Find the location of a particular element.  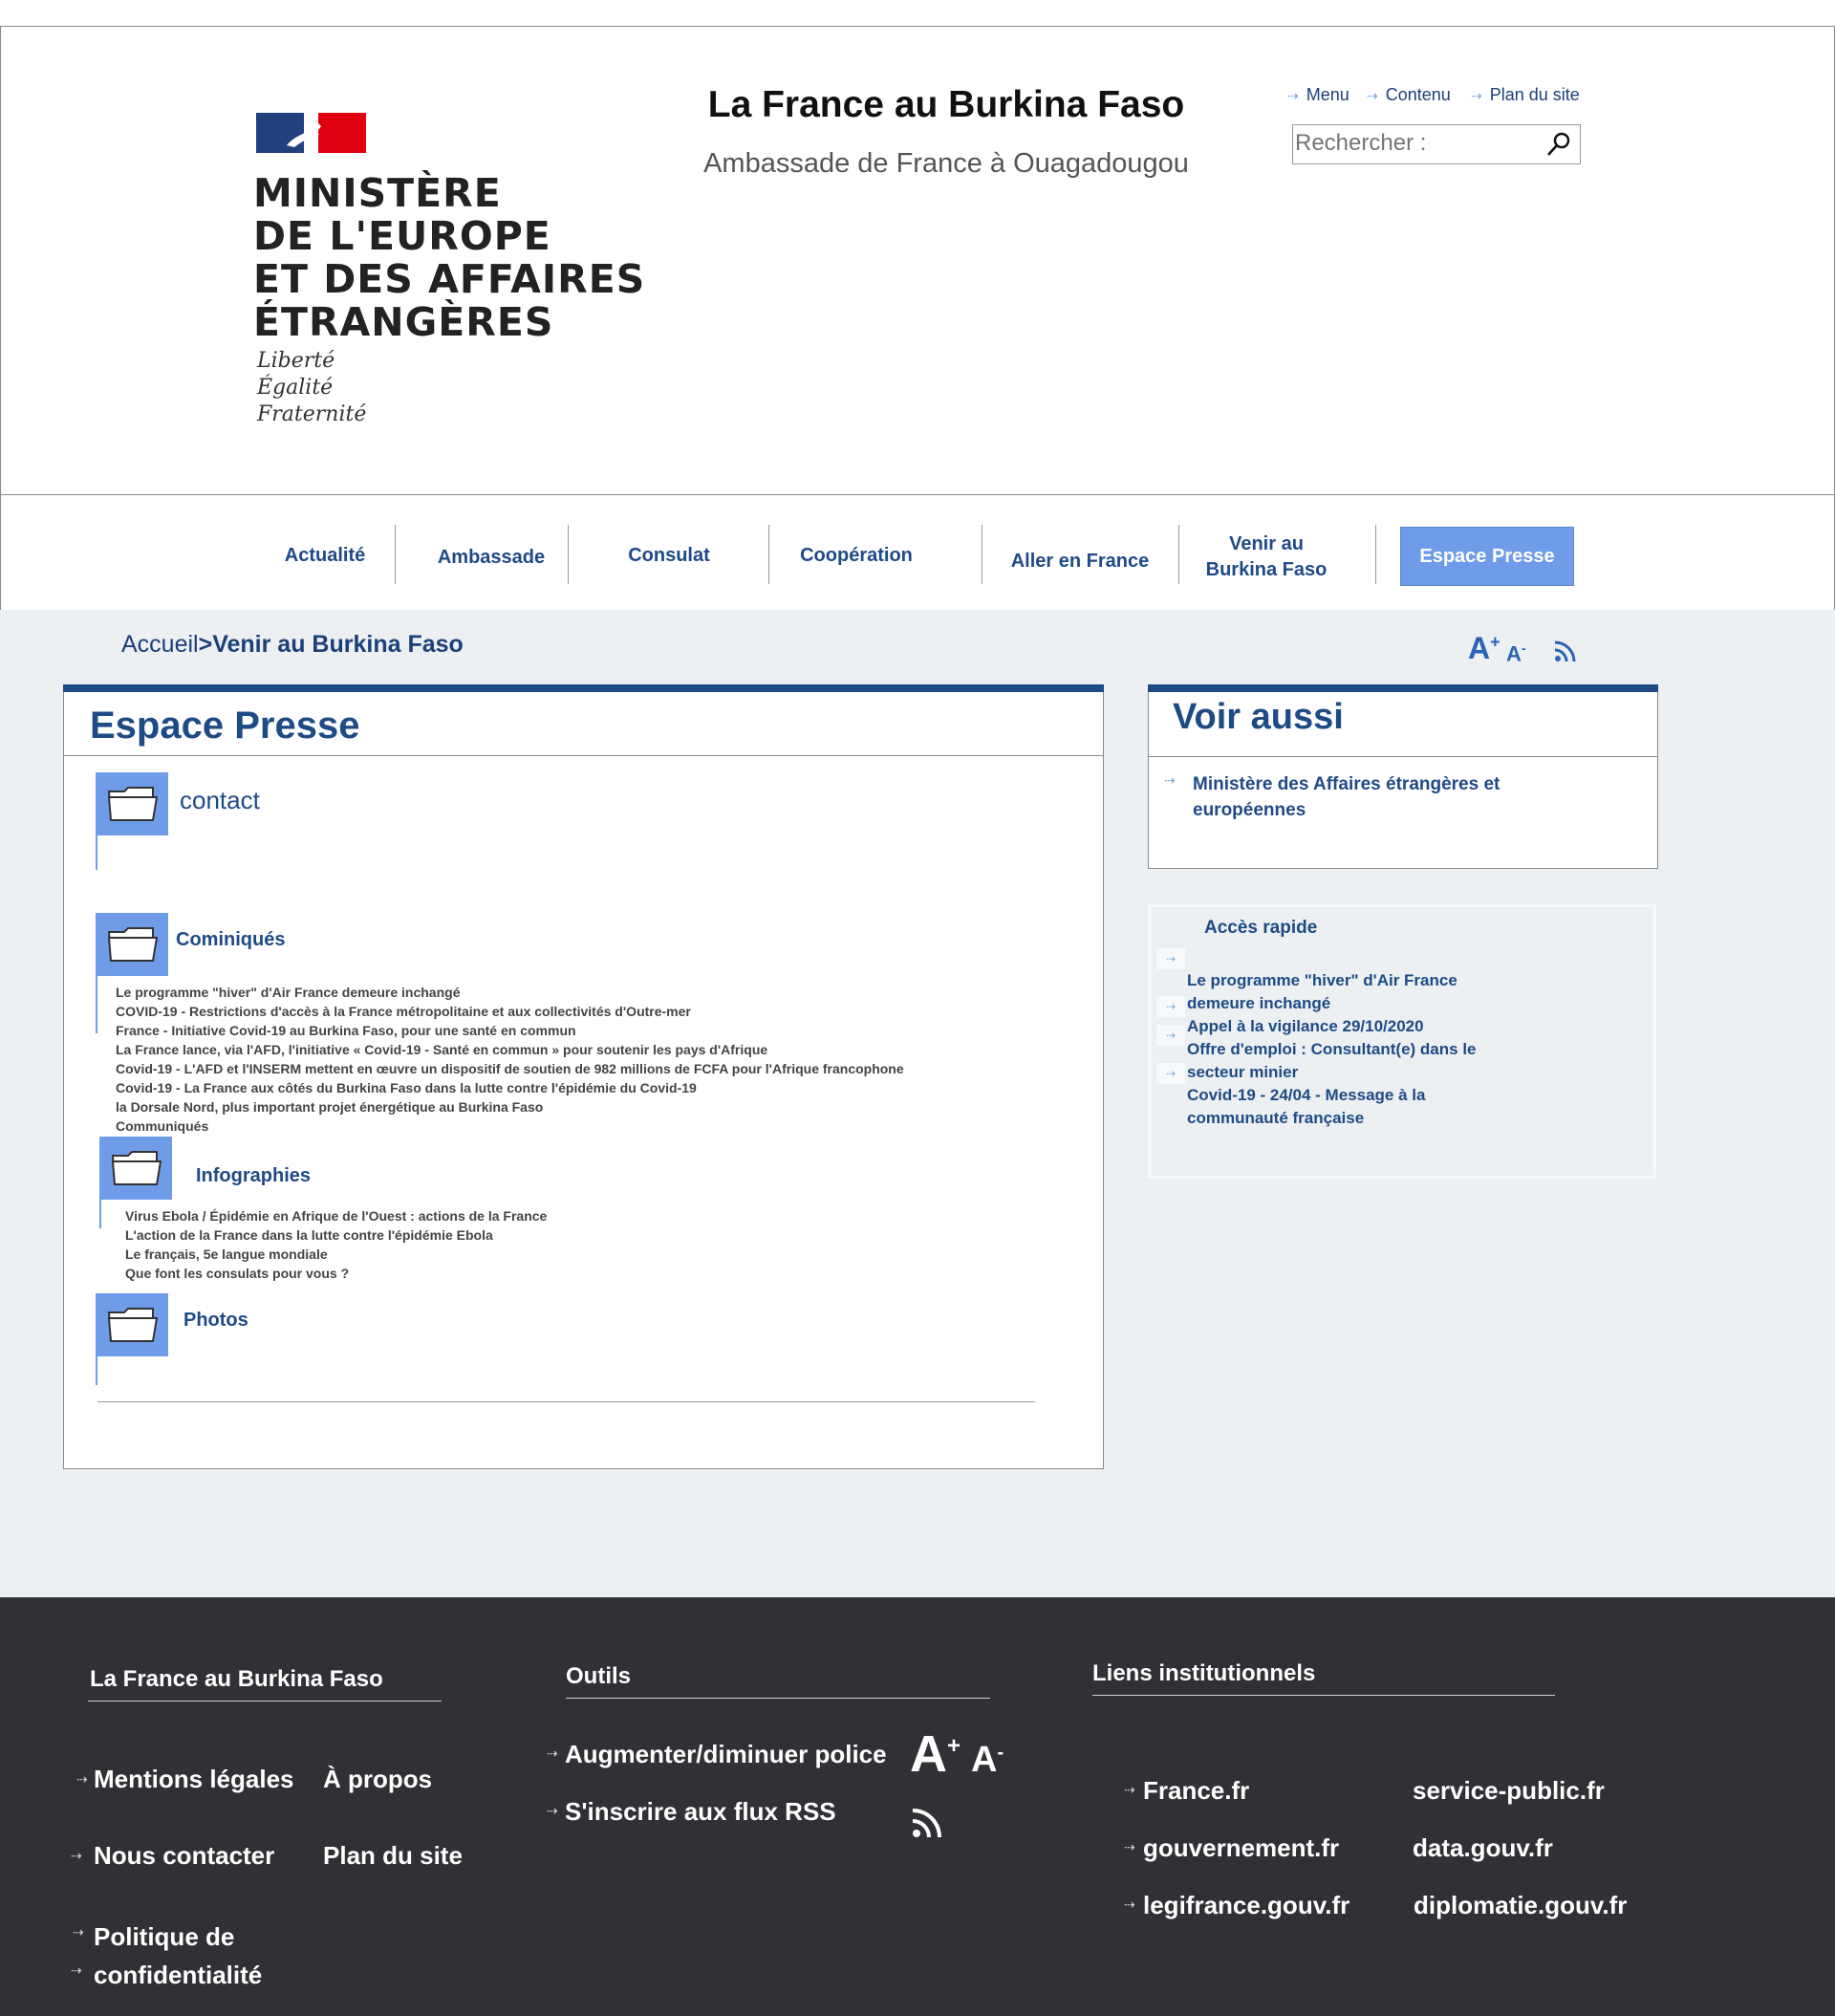

search-input is located at coordinates (1414, 143).